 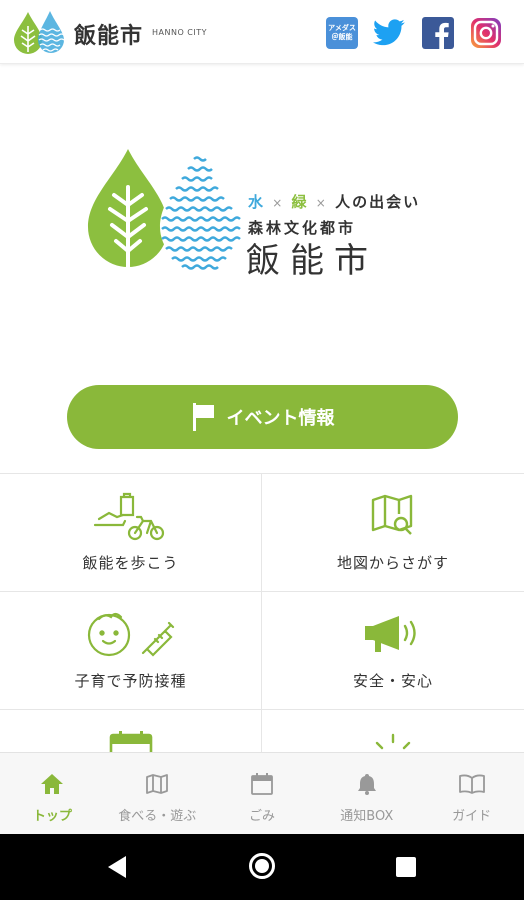 What do you see at coordinates (180, 32) in the screenshot?
I see `header-subtitle: HANNO CITY` at bounding box center [180, 32].